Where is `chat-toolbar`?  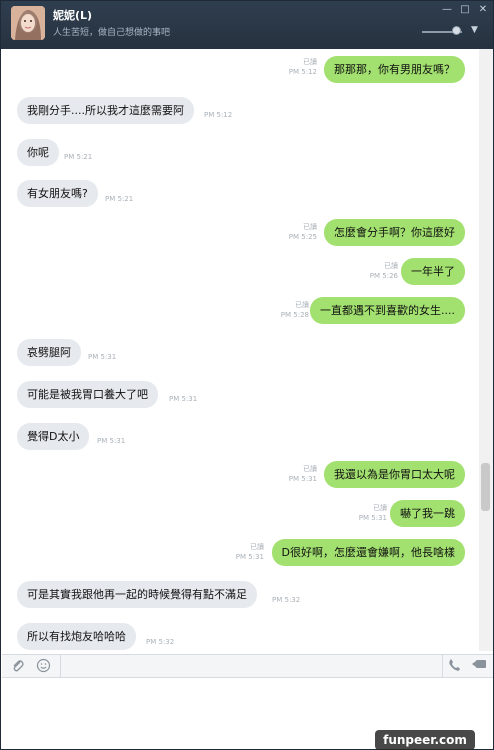 chat-toolbar is located at coordinates (247, 666).